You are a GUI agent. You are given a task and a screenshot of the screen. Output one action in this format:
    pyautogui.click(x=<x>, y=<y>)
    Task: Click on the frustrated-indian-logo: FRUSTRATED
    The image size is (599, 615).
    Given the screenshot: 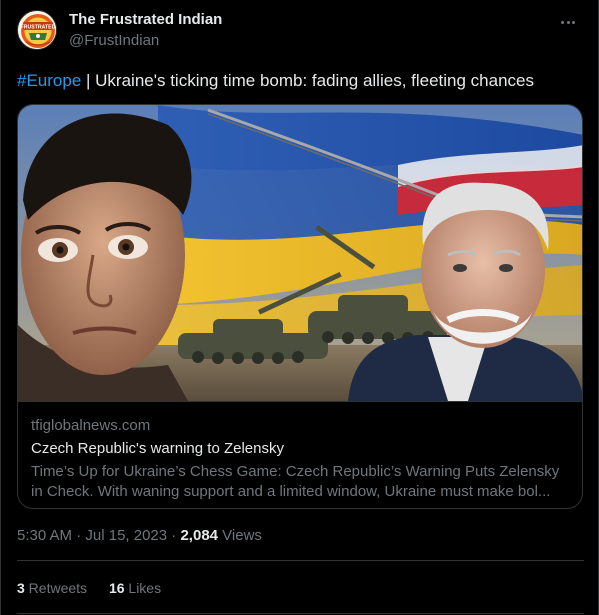 What is the action you would take?
    pyautogui.click(x=37, y=30)
    